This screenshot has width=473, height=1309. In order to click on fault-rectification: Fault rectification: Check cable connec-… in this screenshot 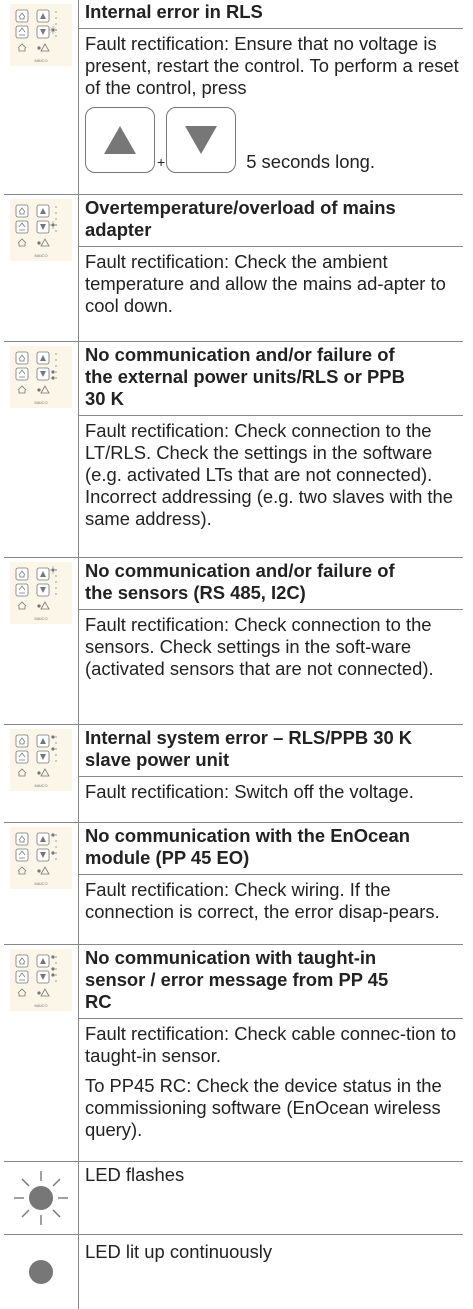, I will do `click(271, 1082)`.